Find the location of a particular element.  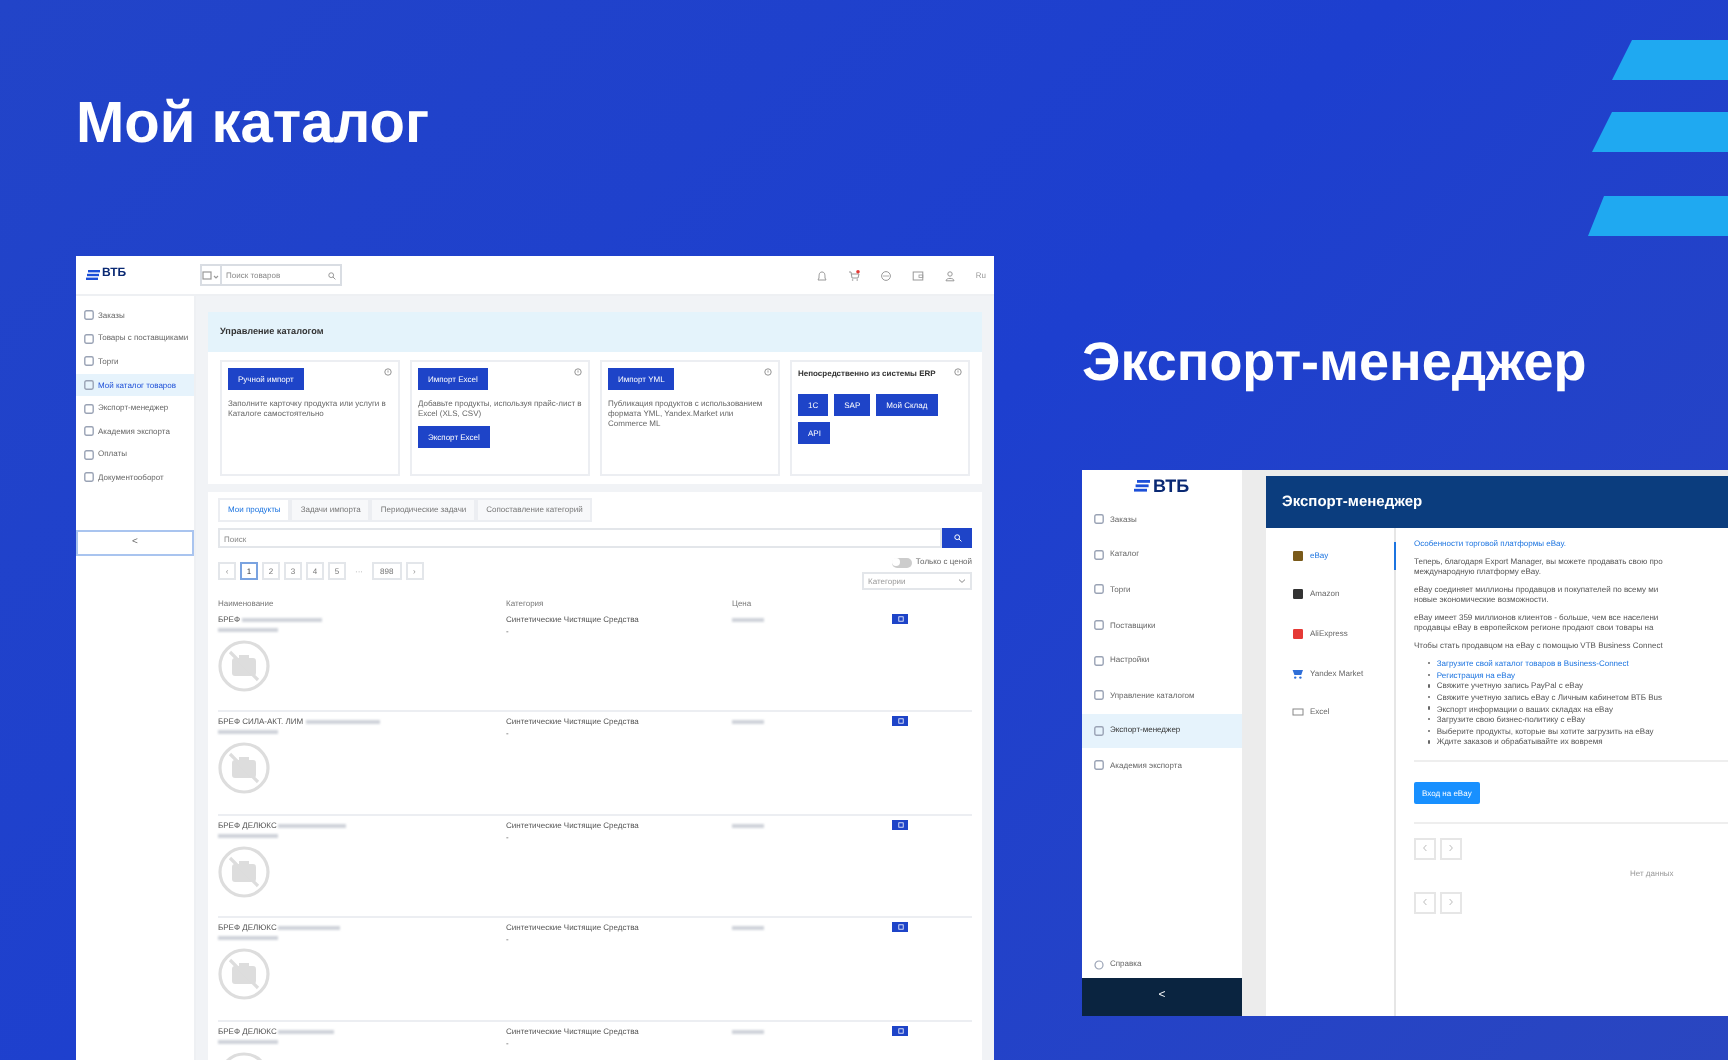

headline: Экспорт-менеджер is located at coordinates (1334, 363).